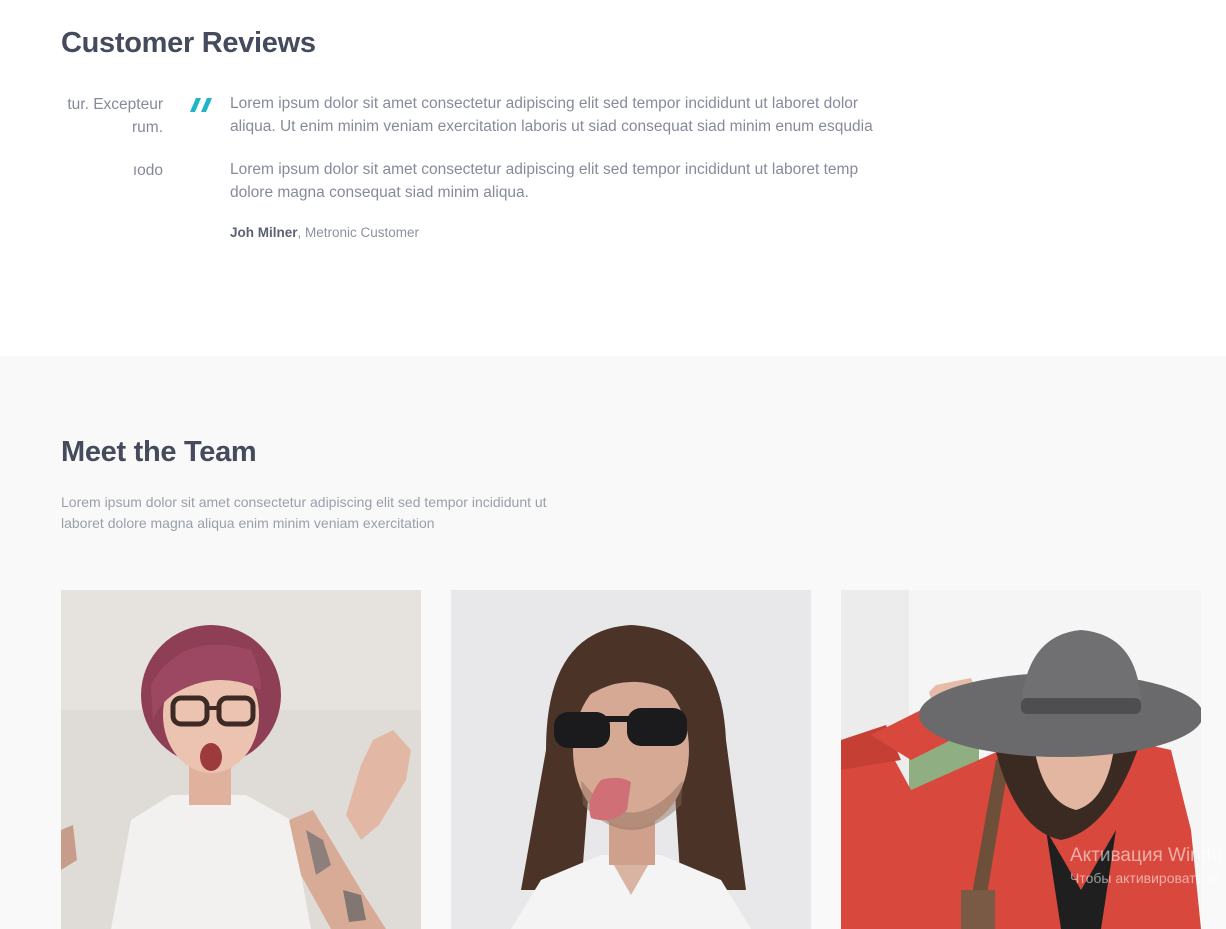 This screenshot has height=929, width=1226. What do you see at coordinates (115, 104) in the screenshot?
I see `previous-review-line: tur. Excepteur` at bounding box center [115, 104].